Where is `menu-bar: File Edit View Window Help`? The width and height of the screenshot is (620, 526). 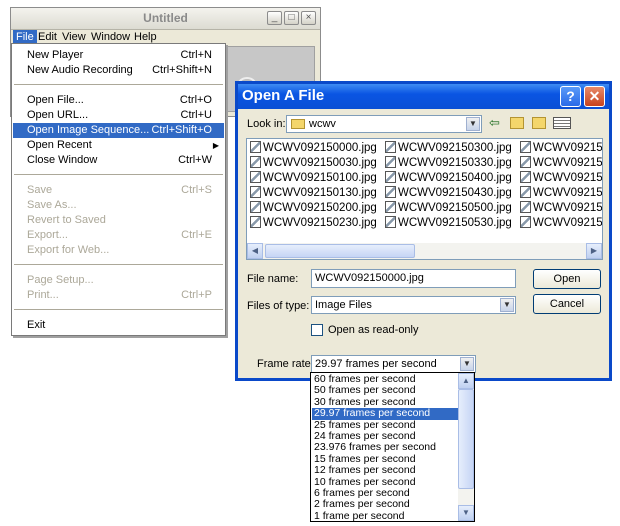 menu-bar: File Edit View Window Help is located at coordinates (165, 36).